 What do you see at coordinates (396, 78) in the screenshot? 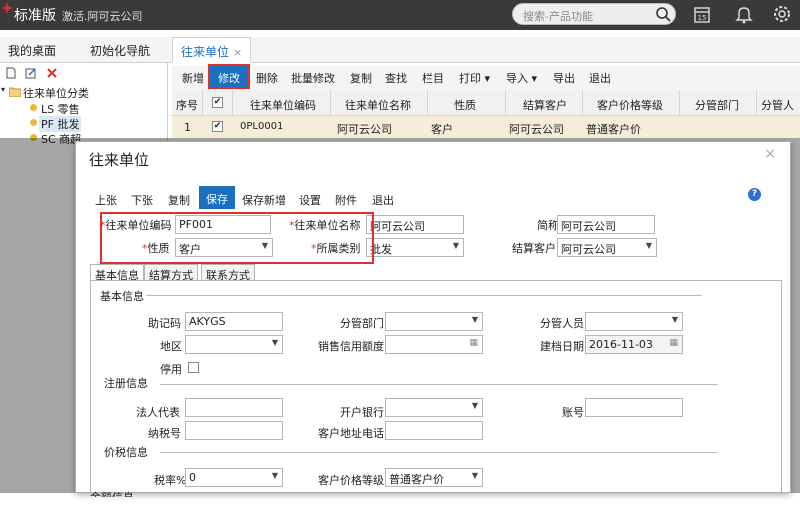
I see `find-button: 查找` at bounding box center [396, 78].